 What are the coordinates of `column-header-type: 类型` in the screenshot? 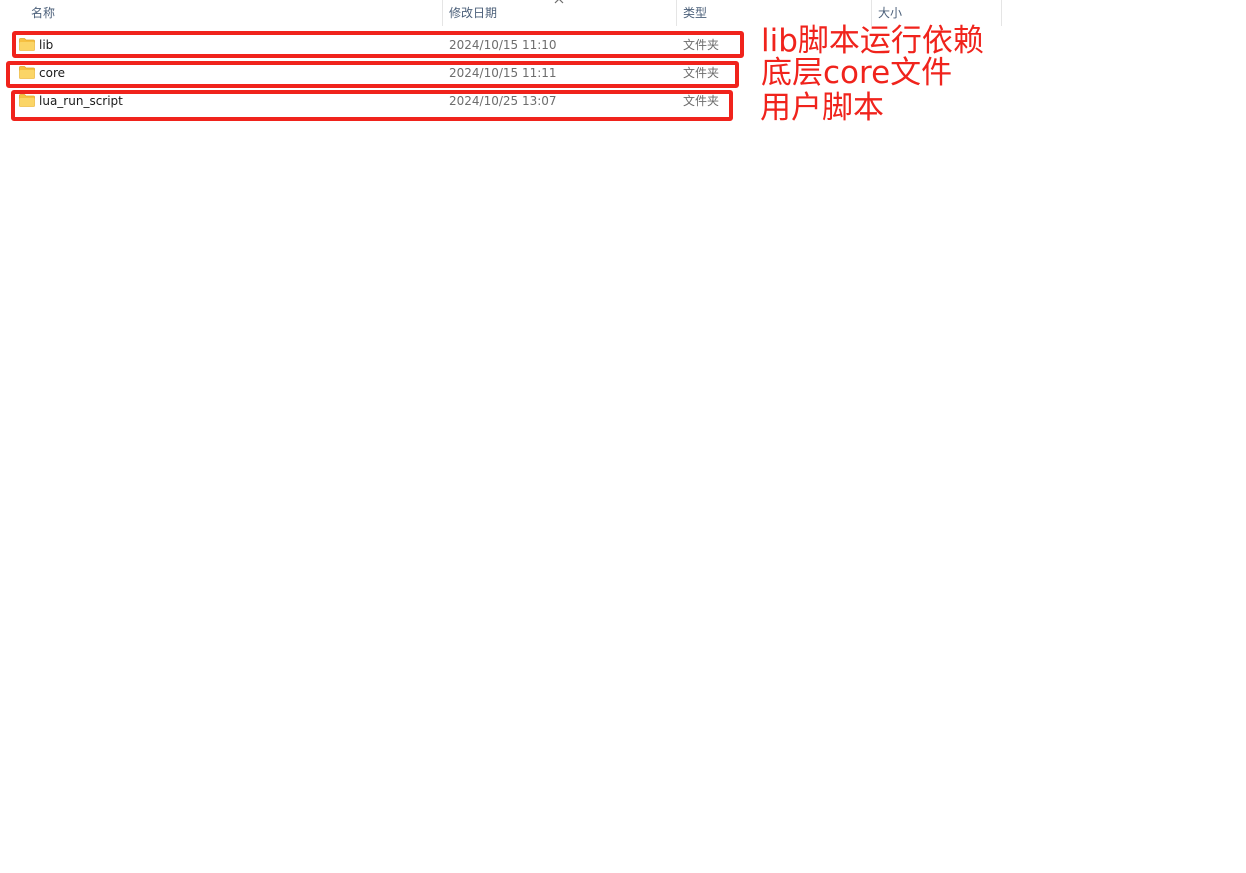 It's located at (695, 13).